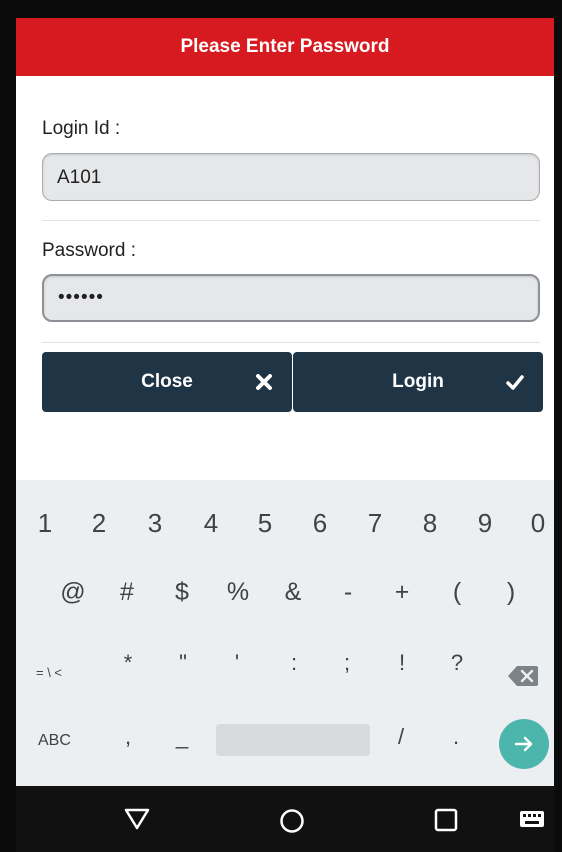  Describe the element at coordinates (532, 819) in the screenshot. I see `keyboard-icon` at that location.